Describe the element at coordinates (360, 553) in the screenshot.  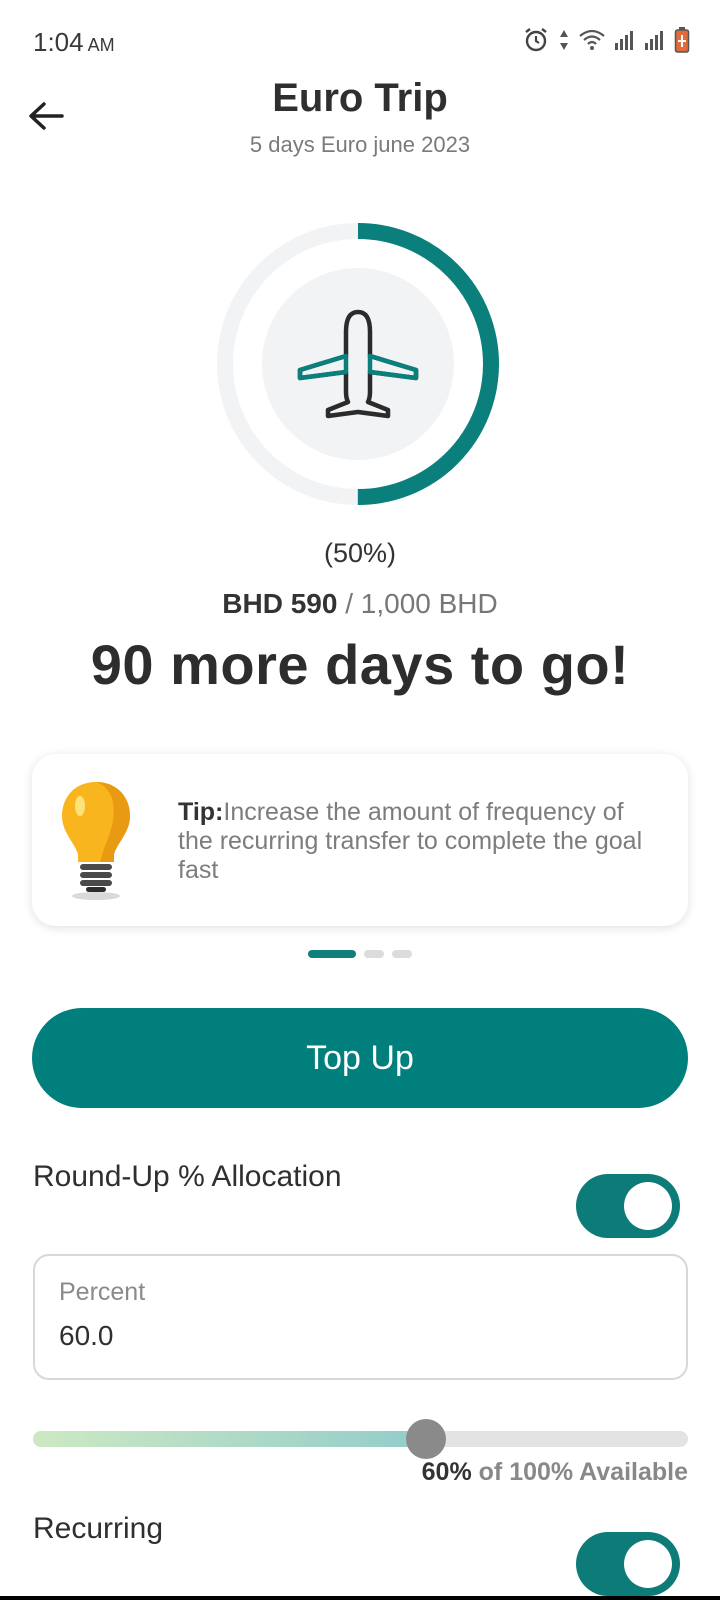
I see `progress-percent: (50%)` at that location.